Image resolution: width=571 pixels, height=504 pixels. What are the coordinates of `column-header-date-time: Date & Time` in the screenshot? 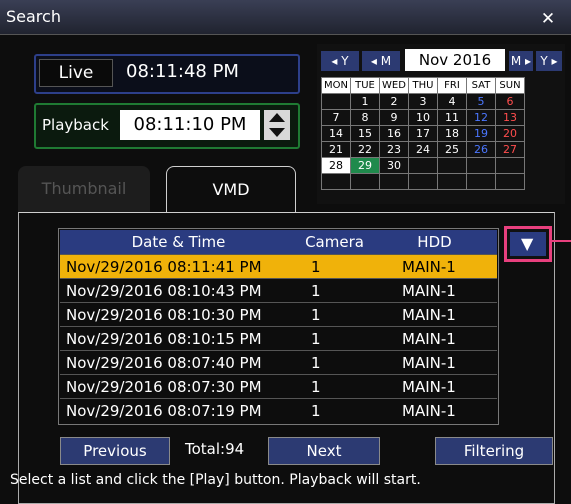 It's located at (178, 242).